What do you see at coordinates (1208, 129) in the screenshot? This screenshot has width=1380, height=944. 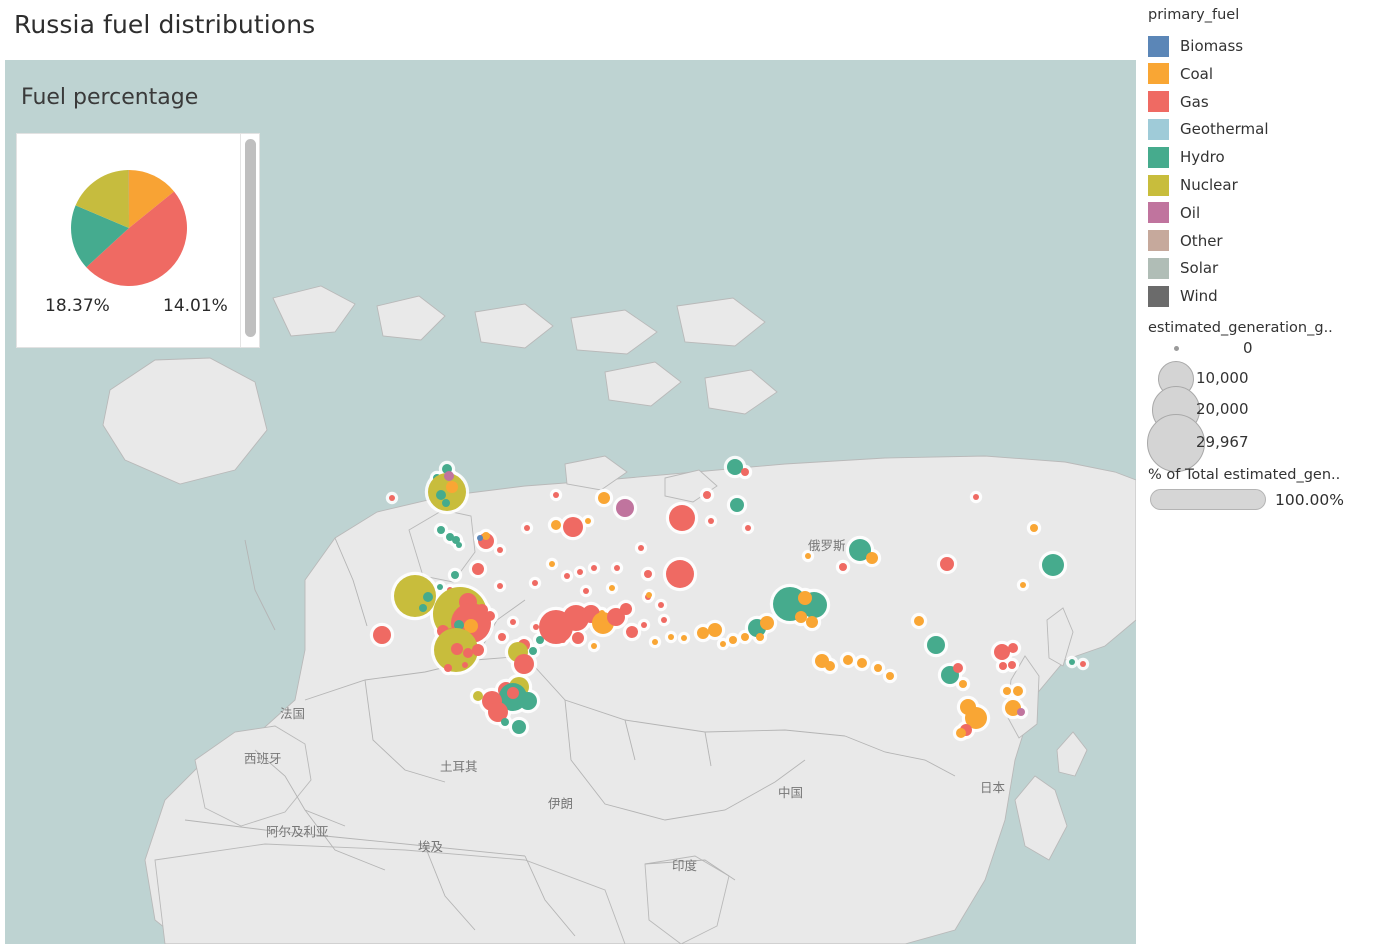 I see `legend-item-geothermal: Geothermal` at bounding box center [1208, 129].